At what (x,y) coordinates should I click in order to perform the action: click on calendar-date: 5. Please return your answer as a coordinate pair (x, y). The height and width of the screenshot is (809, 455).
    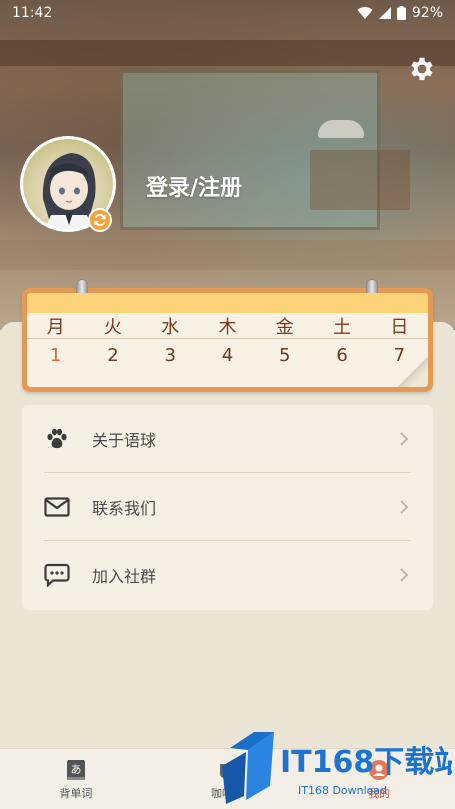
    Looking at the image, I should click on (284, 355).